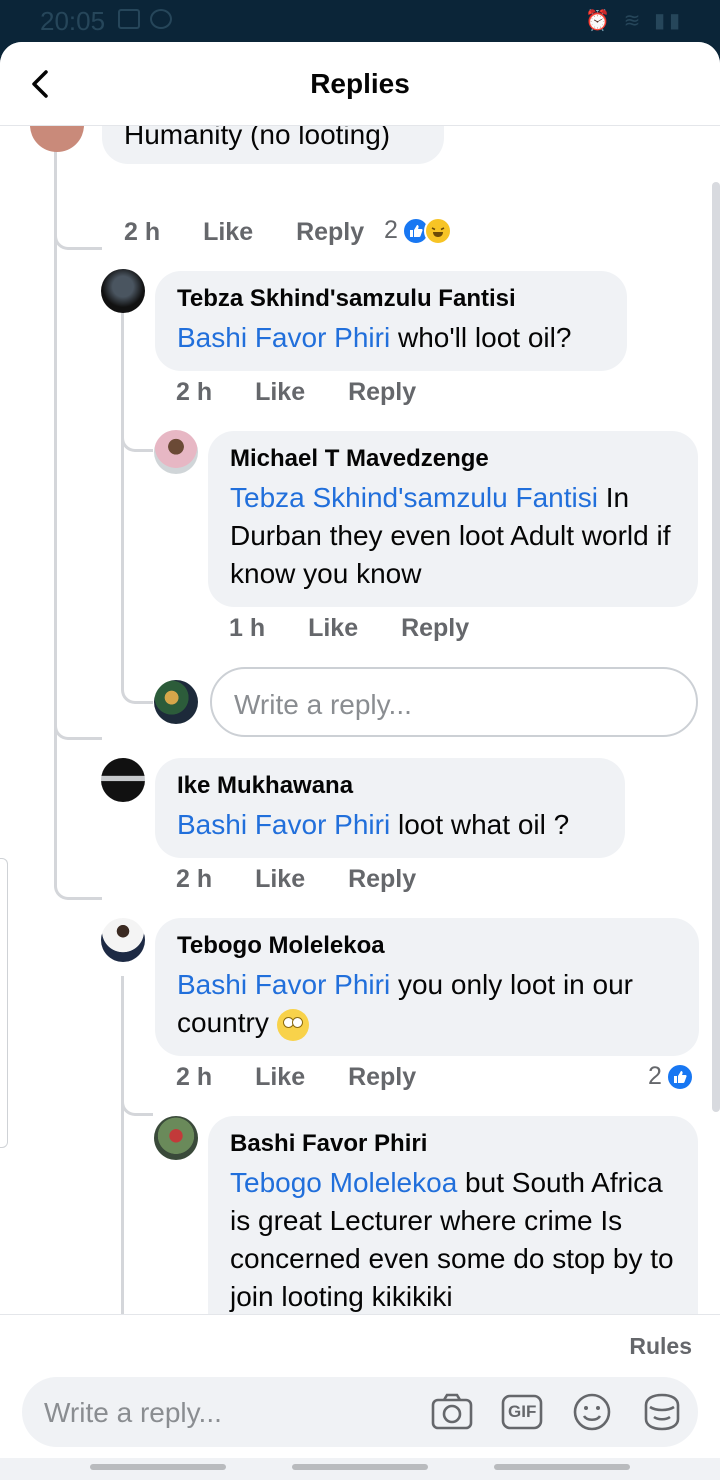  What do you see at coordinates (4, 1003) in the screenshot?
I see `edge-handle` at bounding box center [4, 1003].